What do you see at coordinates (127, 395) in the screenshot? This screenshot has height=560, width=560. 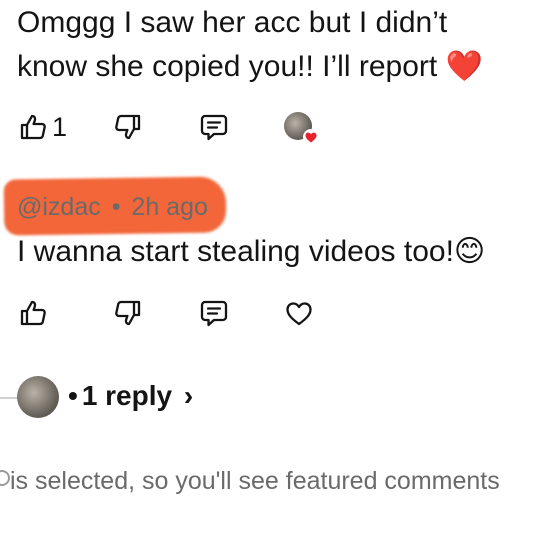 I see `reply-count-label: 1 reply` at bounding box center [127, 395].